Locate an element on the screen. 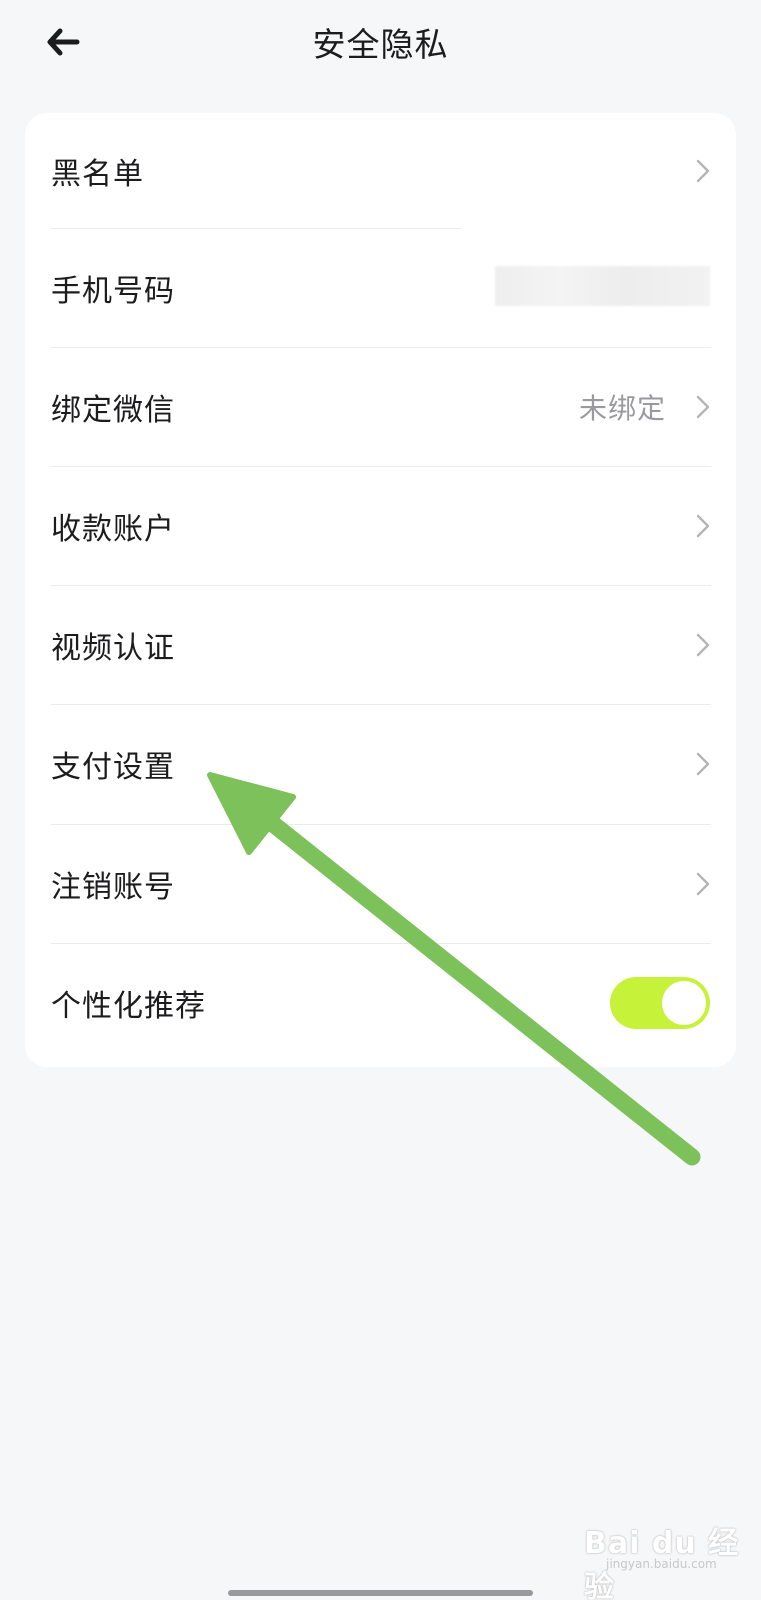 This screenshot has height=1600, width=761. page-title: 安全隐私 is located at coordinates (380, 44).